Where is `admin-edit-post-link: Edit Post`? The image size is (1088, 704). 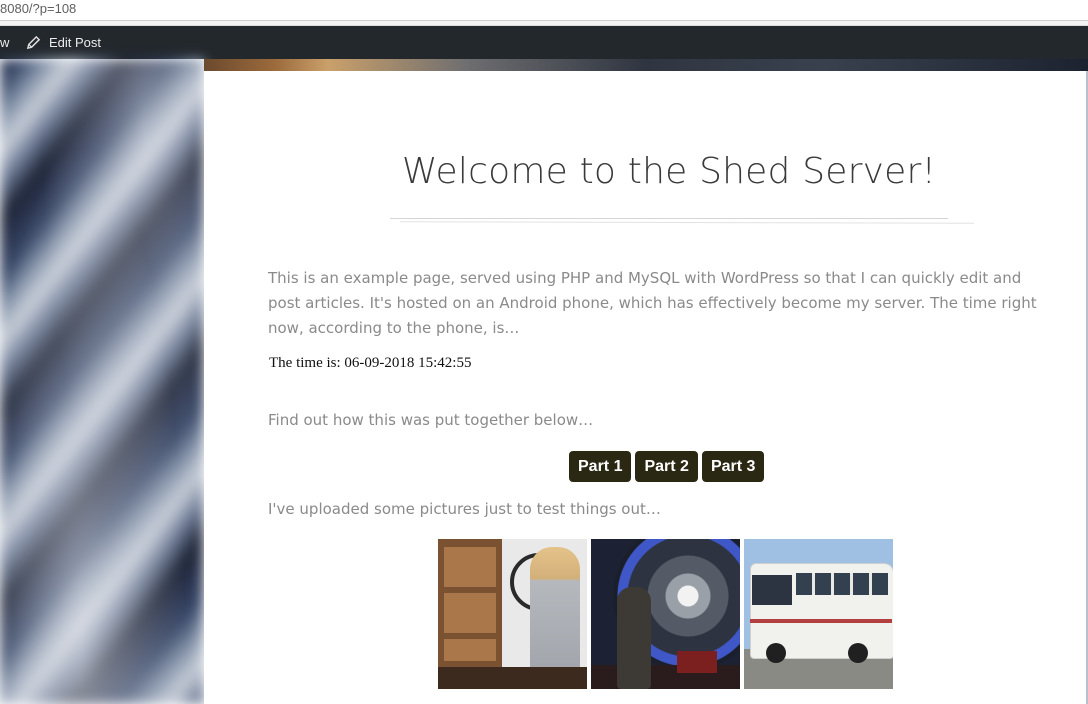 admin-edit-post-link: Edit Post is located at coordinates (63, 42).